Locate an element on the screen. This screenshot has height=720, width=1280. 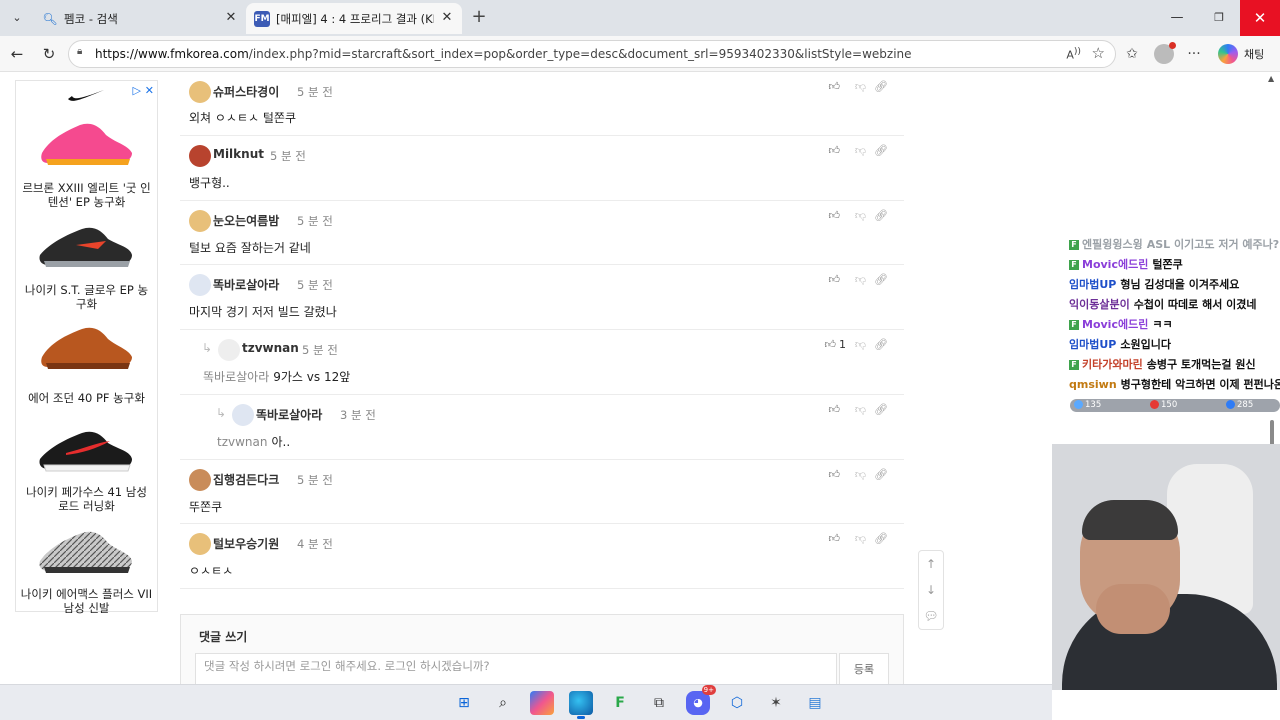
stat-item: 150 is located at coordinates (1163, 405).